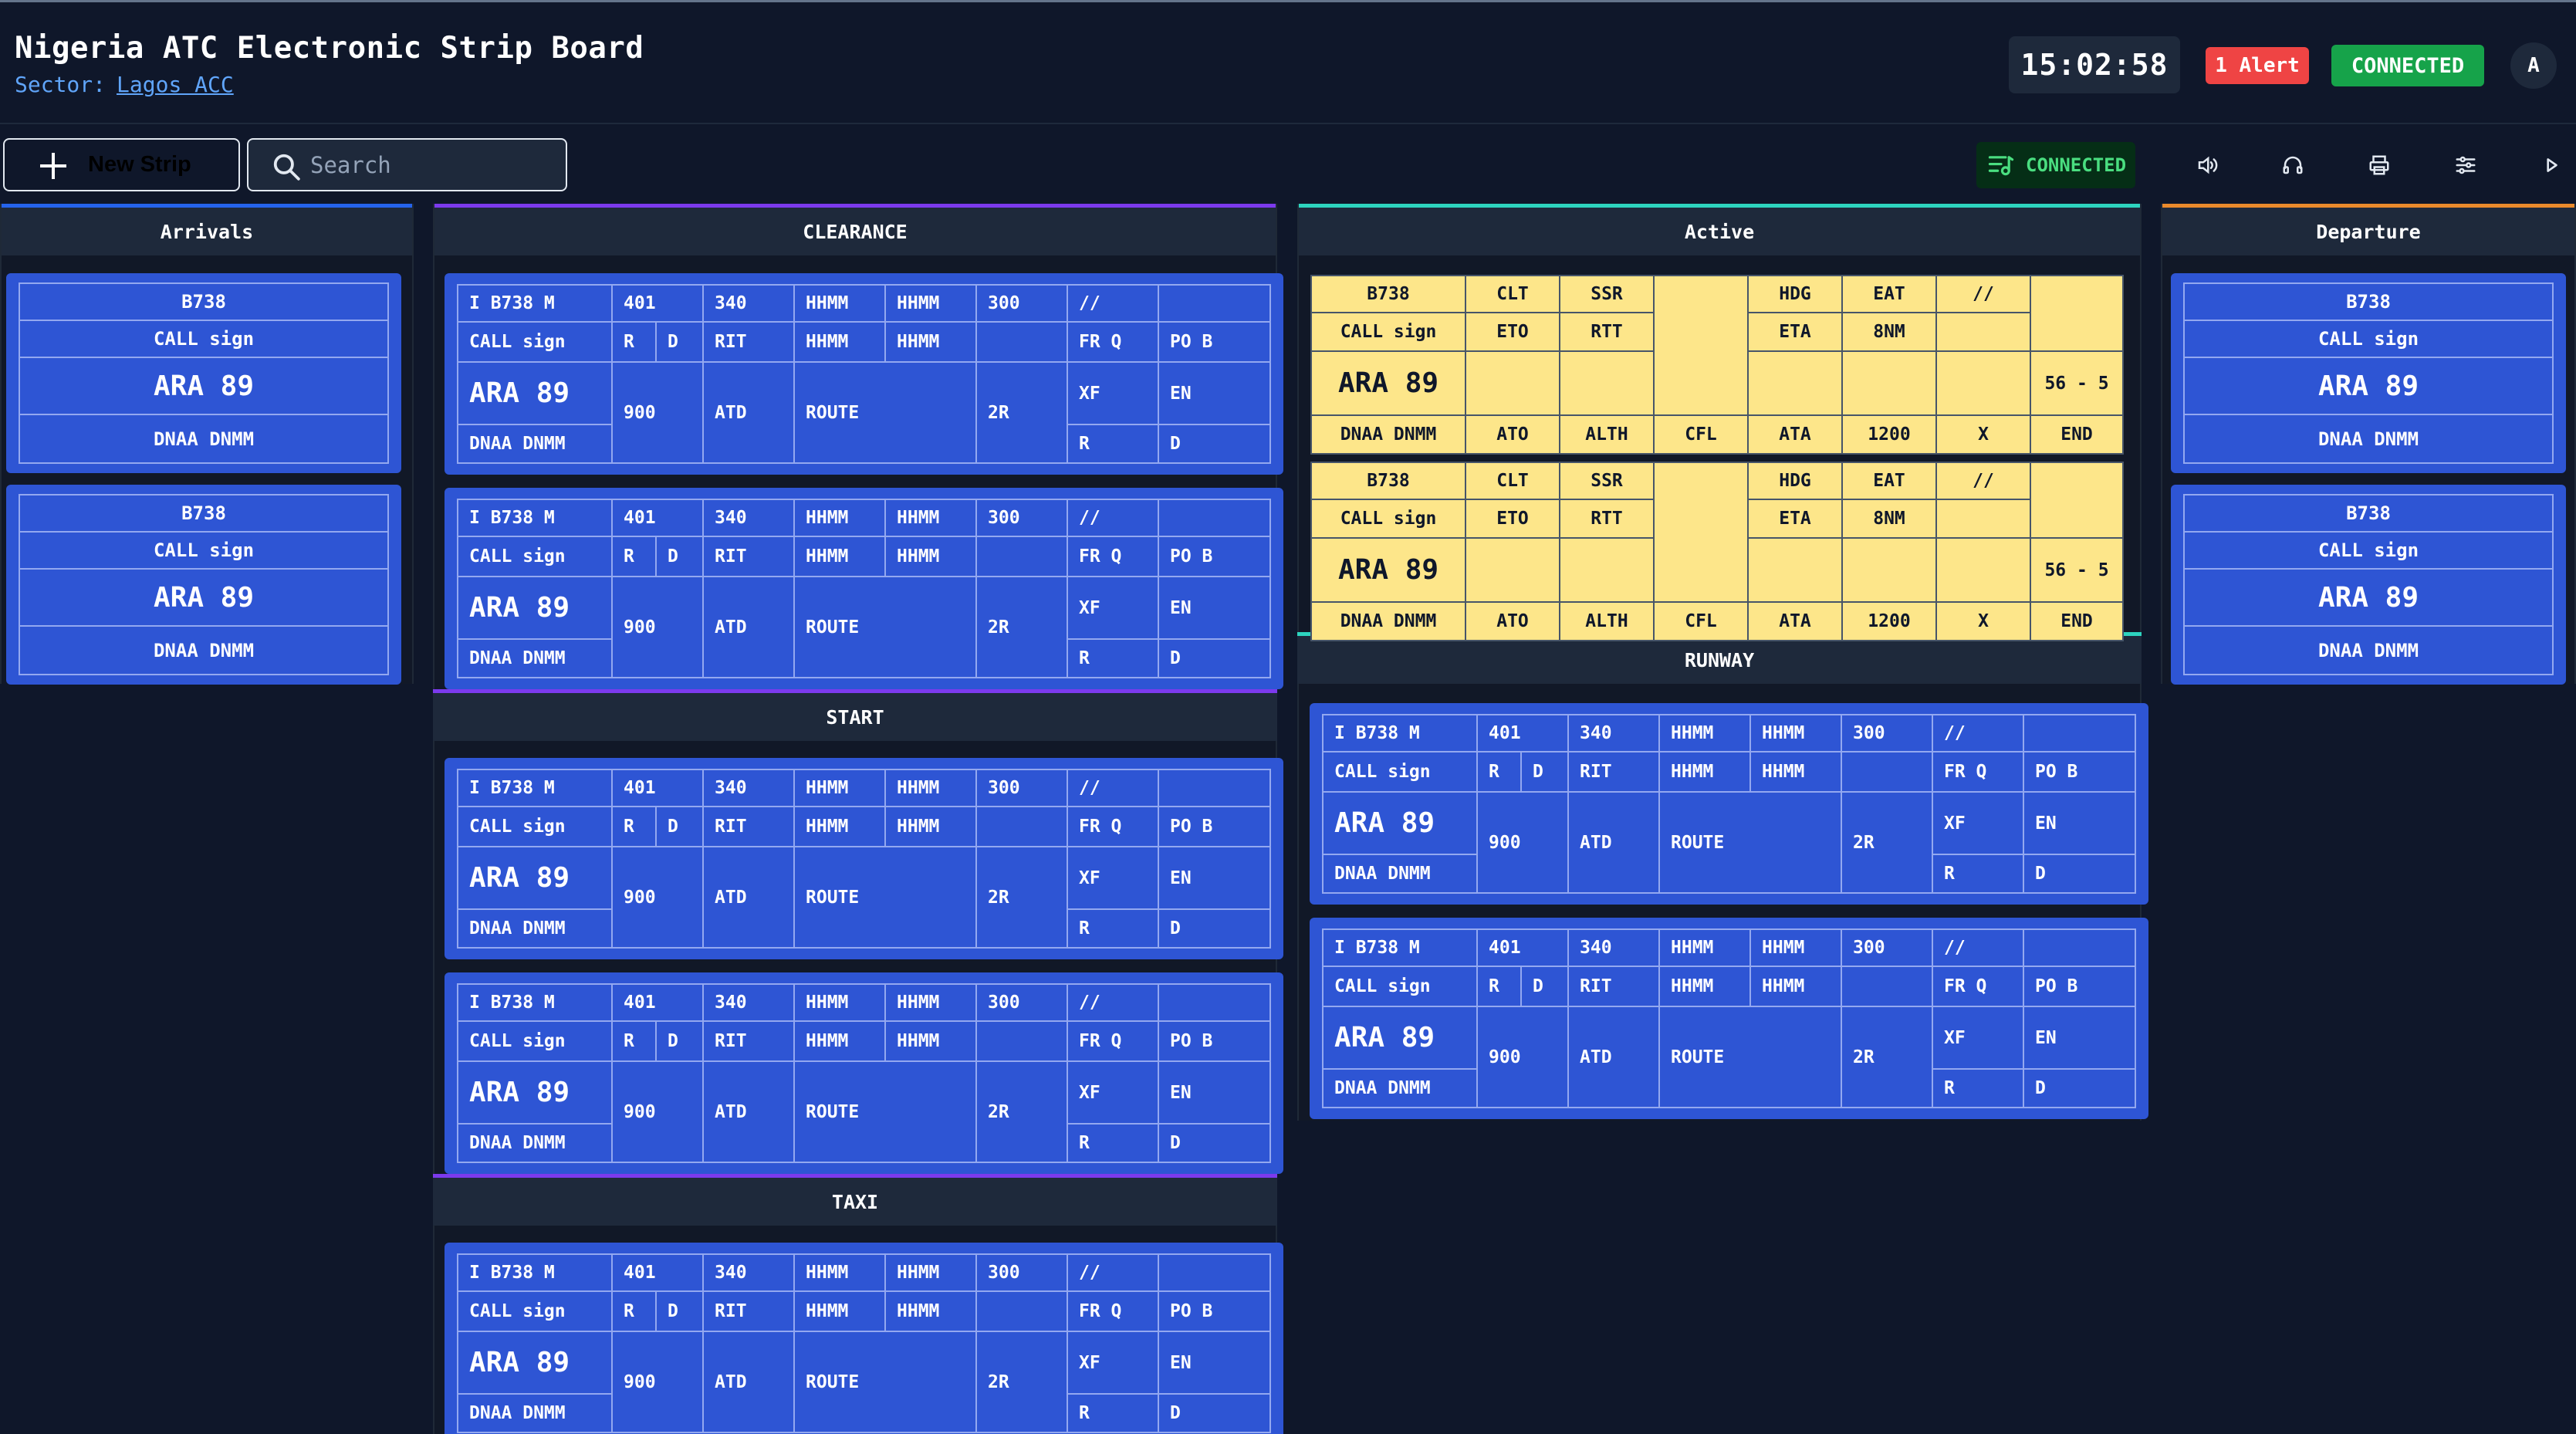 This screenshot has height=1434, width=2576. Describe the element at coordinates (2076, 621) in the screenshot. I see `strip-cell: END` at that location.